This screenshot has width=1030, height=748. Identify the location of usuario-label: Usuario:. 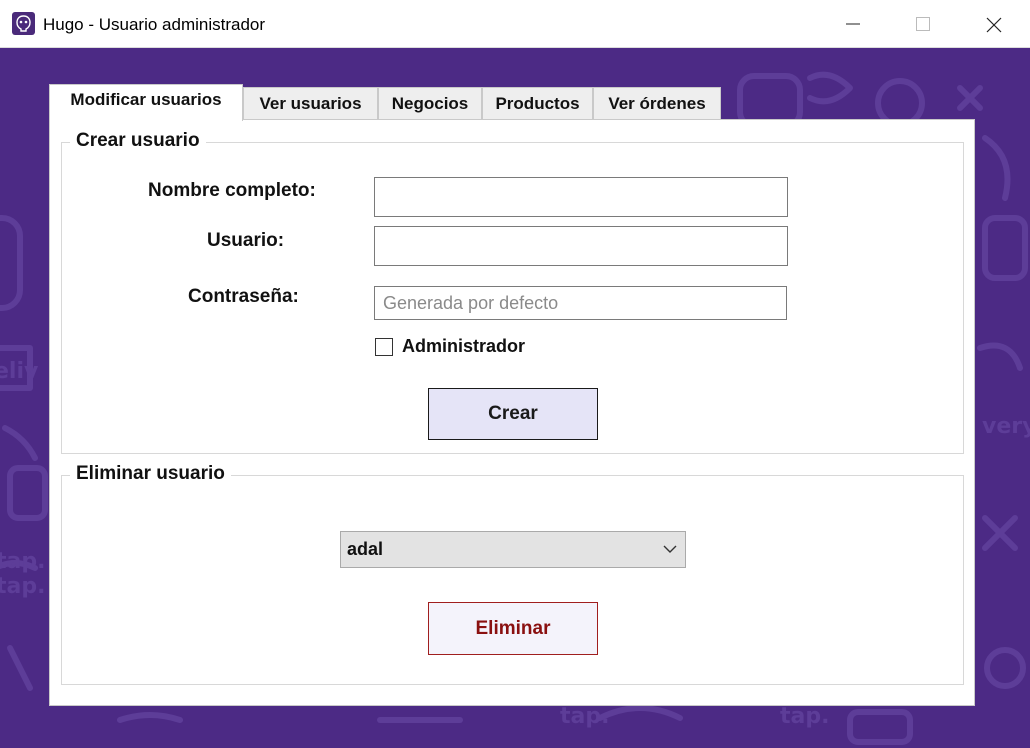
(246, 240).